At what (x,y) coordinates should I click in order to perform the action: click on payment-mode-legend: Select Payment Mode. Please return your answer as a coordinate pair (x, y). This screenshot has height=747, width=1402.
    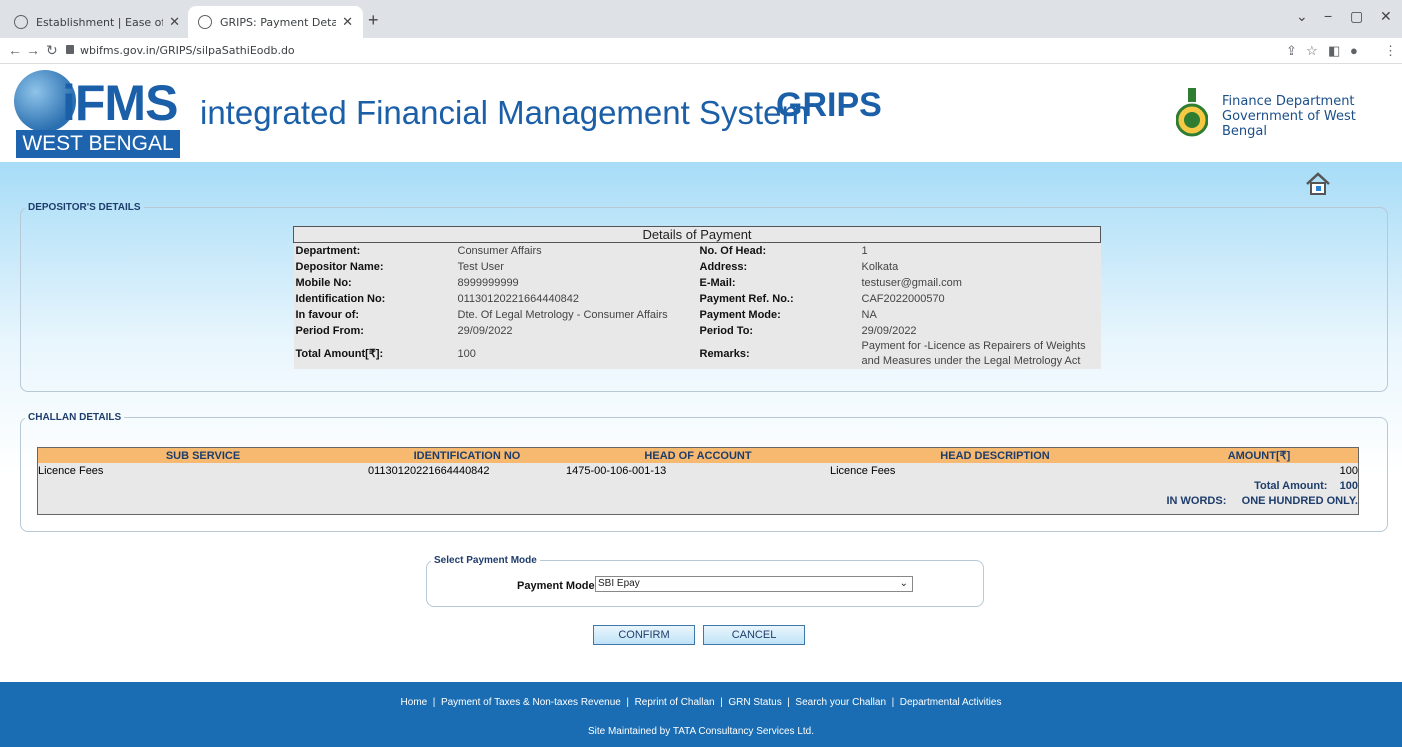
    Looking at the image, I should click on (485, 560).